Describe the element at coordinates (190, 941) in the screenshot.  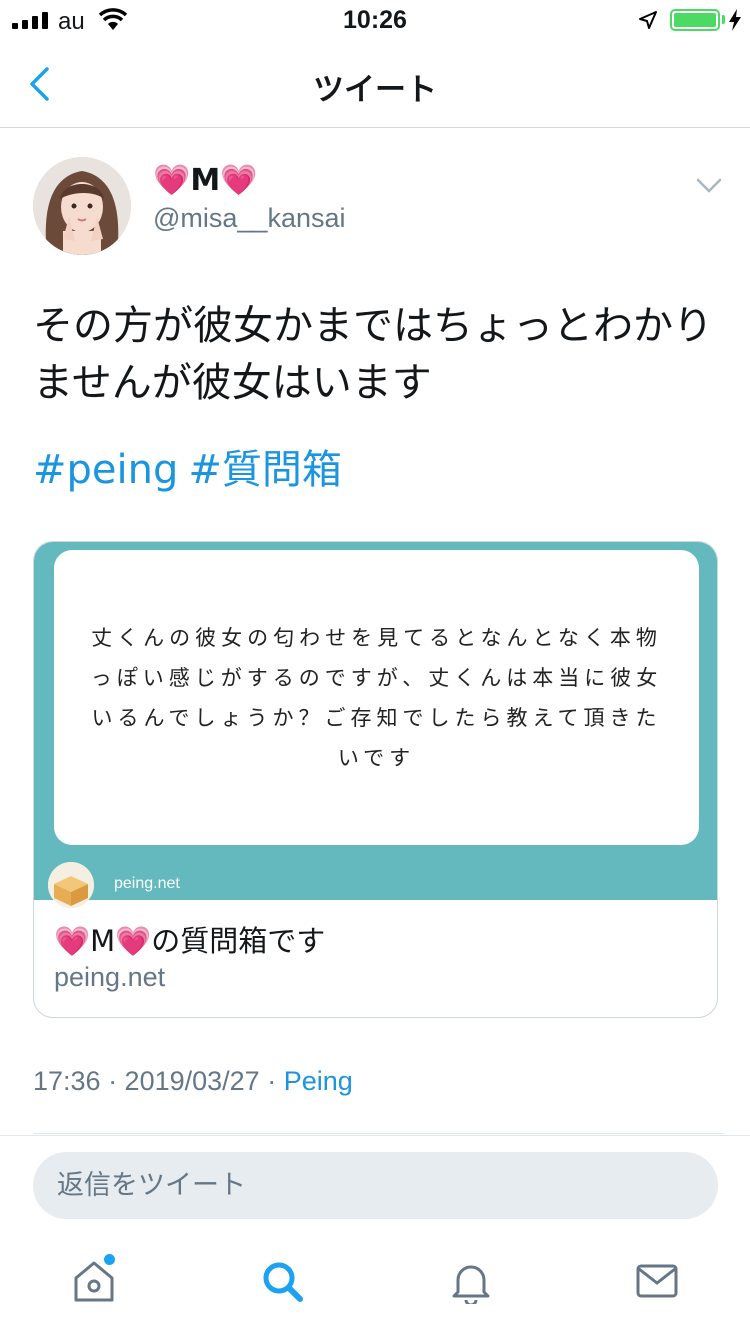
I see `card-title: 💗M💗の質問箱です` at that location.